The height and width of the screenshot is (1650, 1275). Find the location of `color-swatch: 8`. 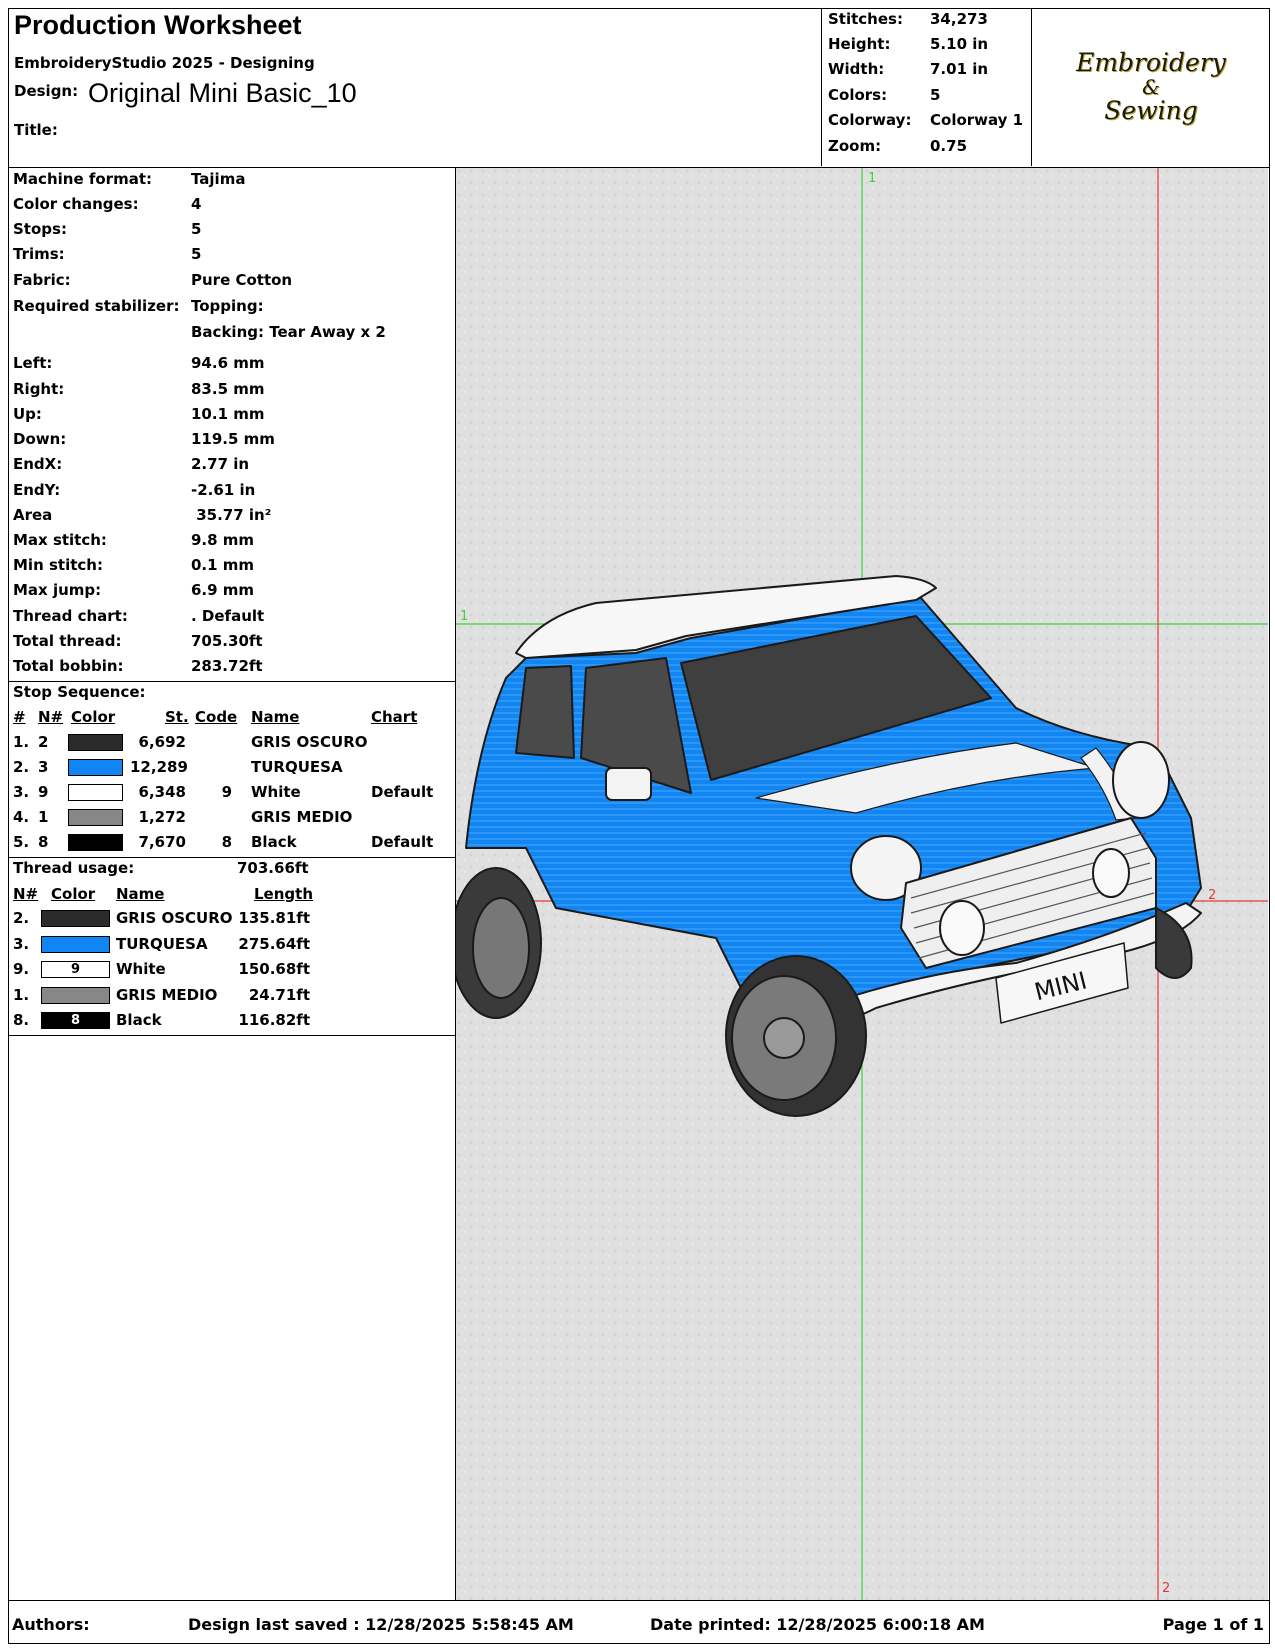

color-swatch: 8 is located at coordinates (75, 1020).